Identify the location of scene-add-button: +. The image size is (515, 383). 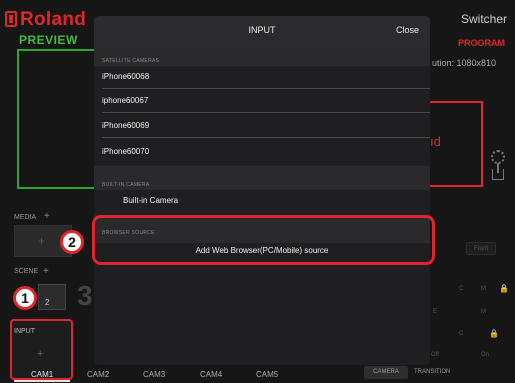
(46, 271).